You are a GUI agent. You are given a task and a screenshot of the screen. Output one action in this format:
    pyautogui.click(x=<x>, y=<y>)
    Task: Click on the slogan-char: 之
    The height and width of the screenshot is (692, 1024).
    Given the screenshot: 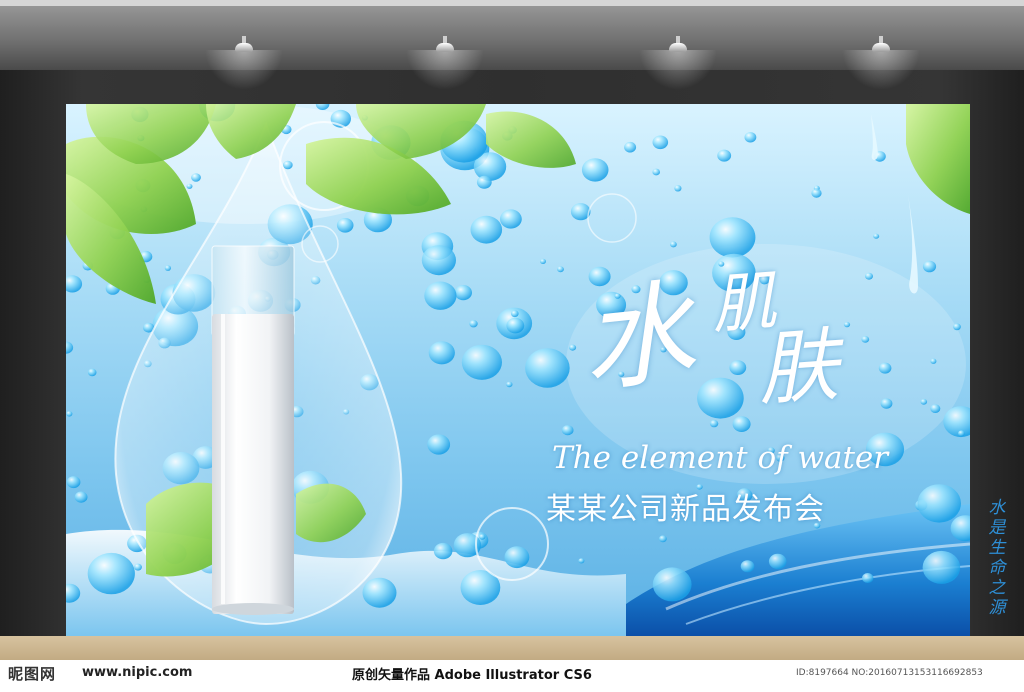 What is the action you would take?
    pyautogui.click(x=997, y=588)
    